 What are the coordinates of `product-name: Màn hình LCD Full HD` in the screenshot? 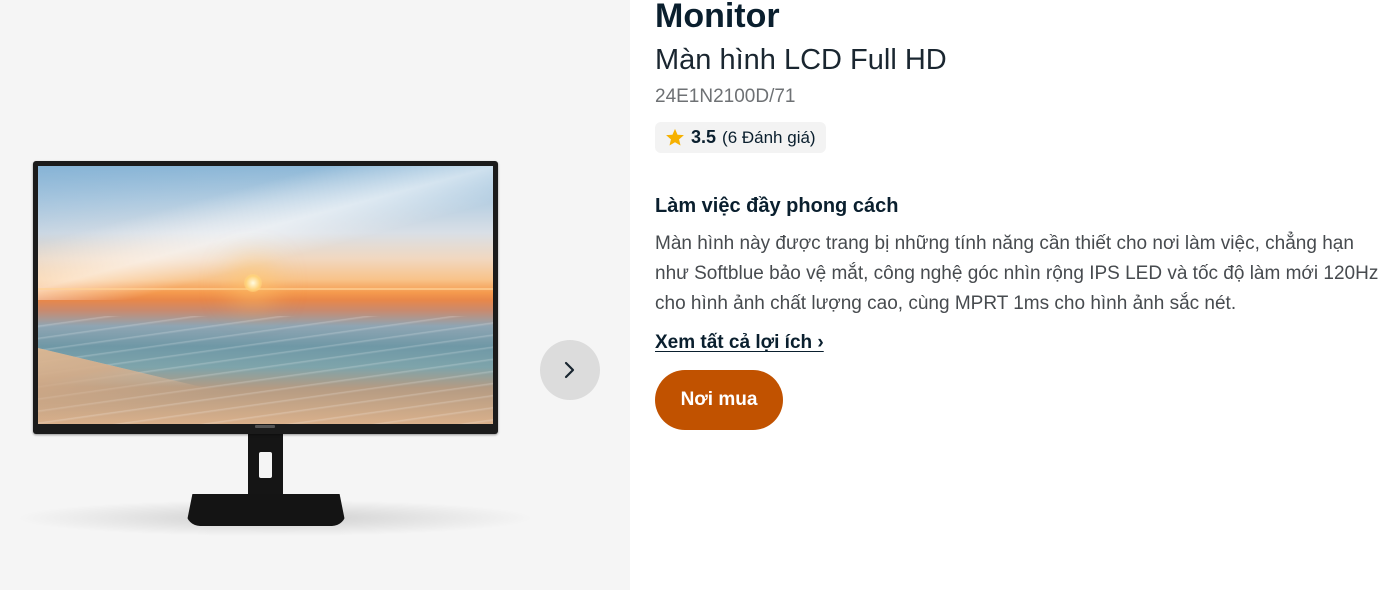 It's located at (801, 60).